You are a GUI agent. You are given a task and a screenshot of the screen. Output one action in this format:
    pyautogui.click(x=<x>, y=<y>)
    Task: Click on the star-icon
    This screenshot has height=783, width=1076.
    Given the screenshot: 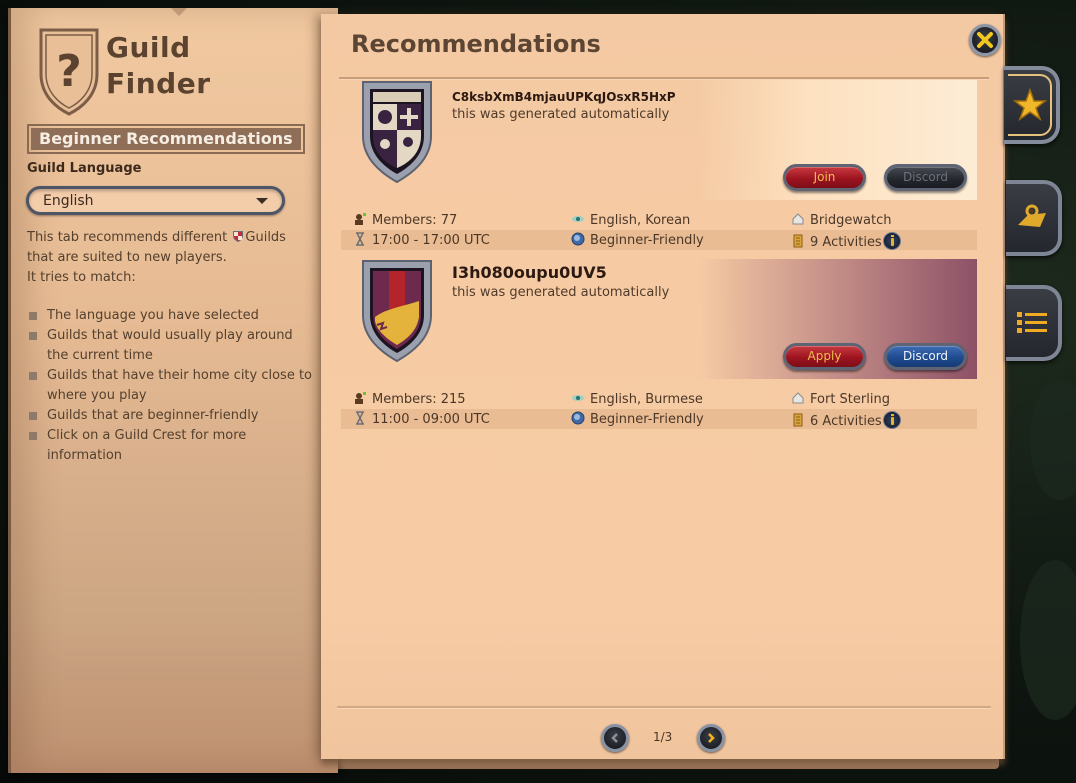 What is the action you would take?
    pyautogui.click(x=1030, y=104)
    